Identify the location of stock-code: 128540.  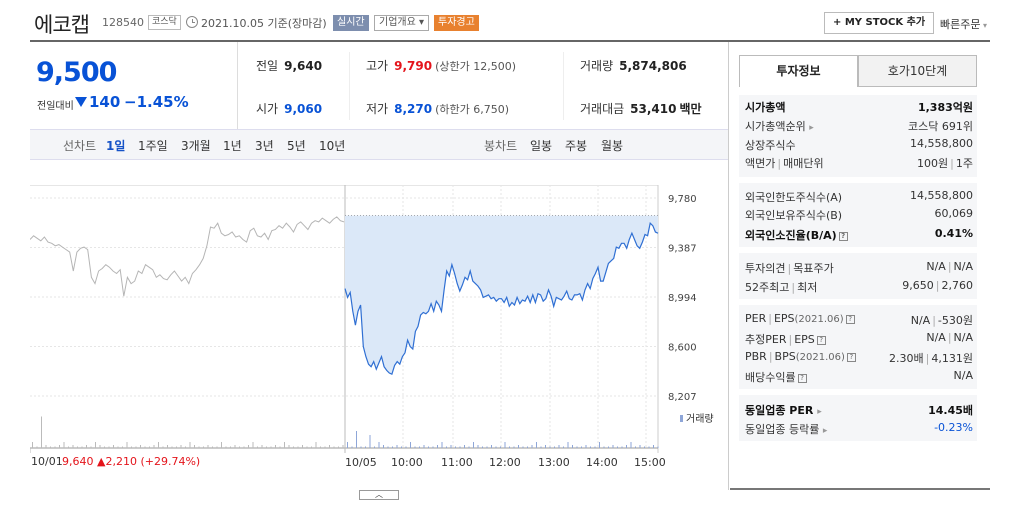
(123, 22).